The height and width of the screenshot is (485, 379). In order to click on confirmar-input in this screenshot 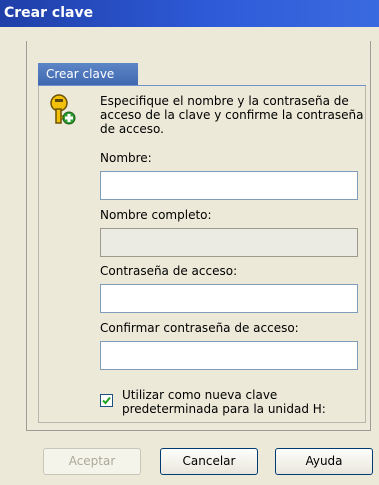, I will do `click(229, 355)`.